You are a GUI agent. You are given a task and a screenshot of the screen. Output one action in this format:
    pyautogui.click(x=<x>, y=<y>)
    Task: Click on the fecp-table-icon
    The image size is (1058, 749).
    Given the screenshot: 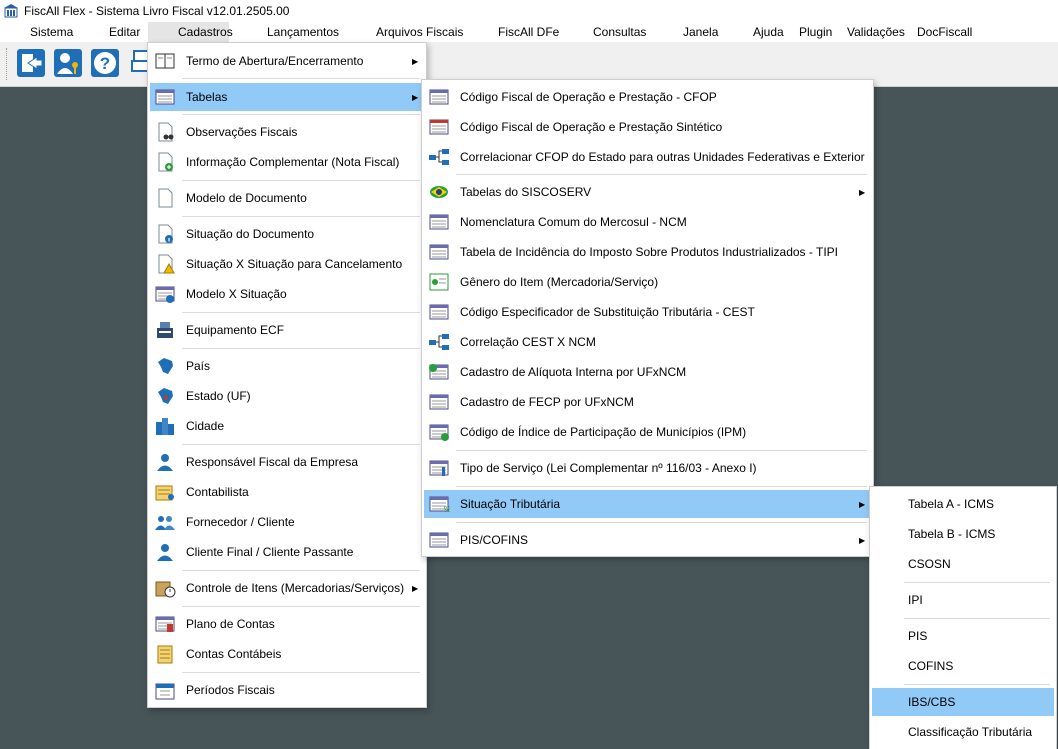 What is the action you would take?
    pyautogui.click(x=439, y=402)
    